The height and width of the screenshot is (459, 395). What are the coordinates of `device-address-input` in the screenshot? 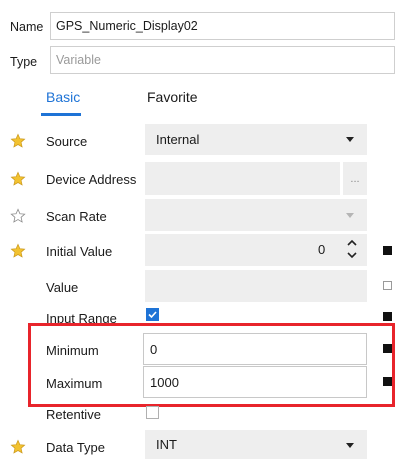 It's located at (242, 178).